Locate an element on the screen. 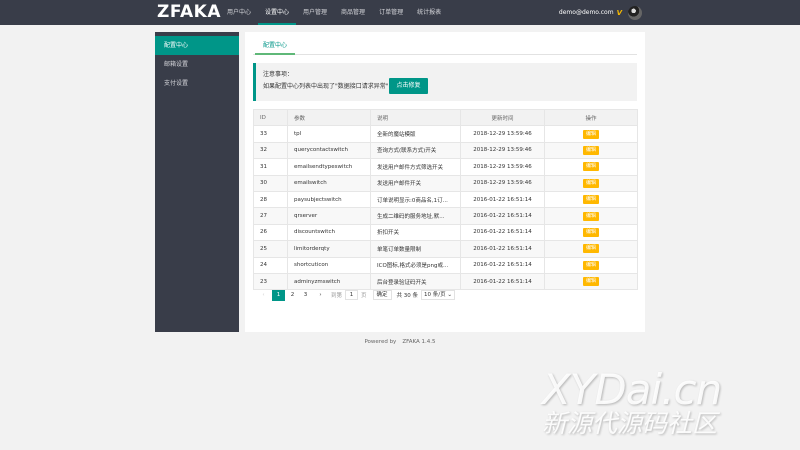  page-3-button: 3 is located at coordinates (305, 295).